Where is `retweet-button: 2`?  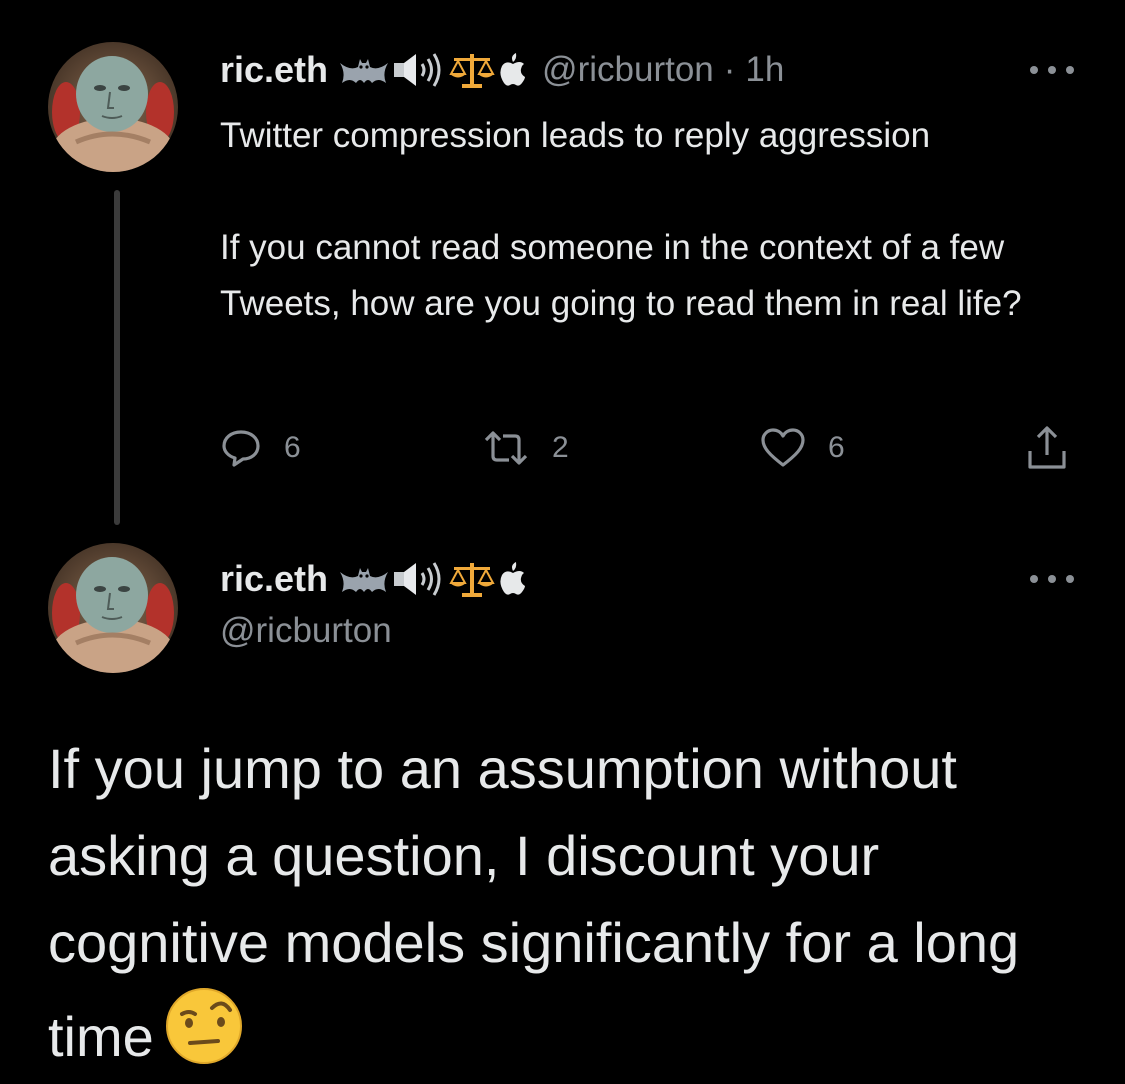
retweet-button: 2 is located at coordinates (525, 448).